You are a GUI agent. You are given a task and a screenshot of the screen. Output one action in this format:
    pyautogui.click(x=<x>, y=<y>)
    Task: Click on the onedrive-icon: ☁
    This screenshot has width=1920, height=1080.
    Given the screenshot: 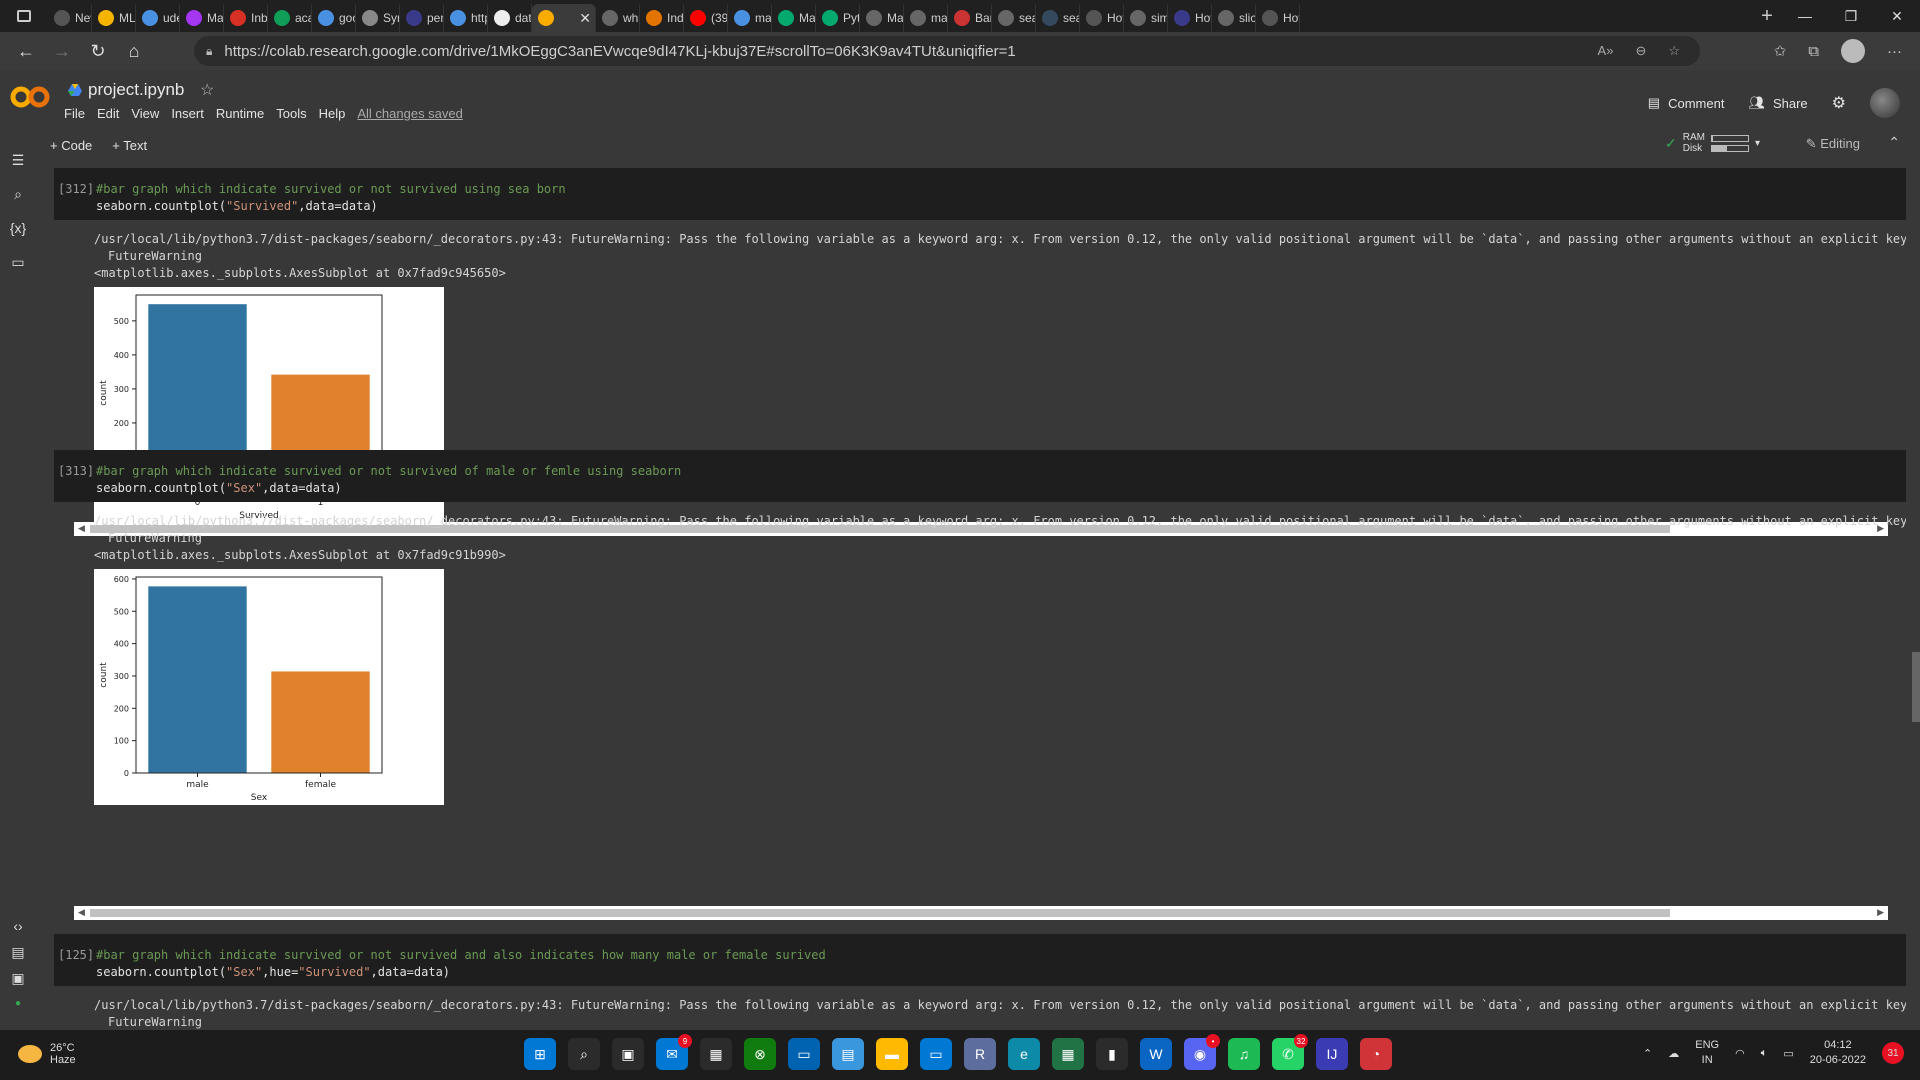 What is the action you would take?
    pyautogui.click(x=1673, y=1053)
    